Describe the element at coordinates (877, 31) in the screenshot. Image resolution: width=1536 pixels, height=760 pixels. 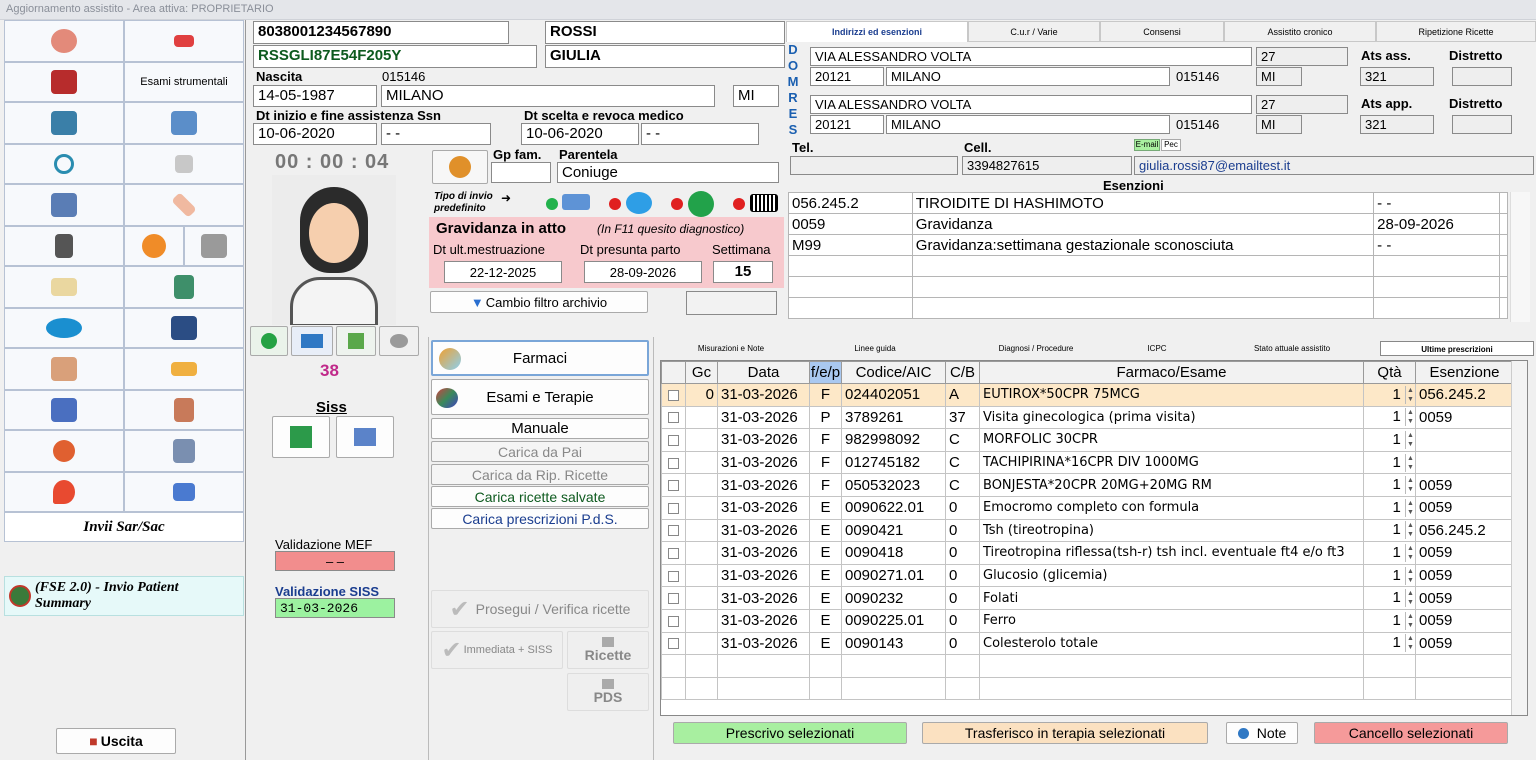
I see `tab-indirizzi: Indirizzi ed esenzioni` at that location.